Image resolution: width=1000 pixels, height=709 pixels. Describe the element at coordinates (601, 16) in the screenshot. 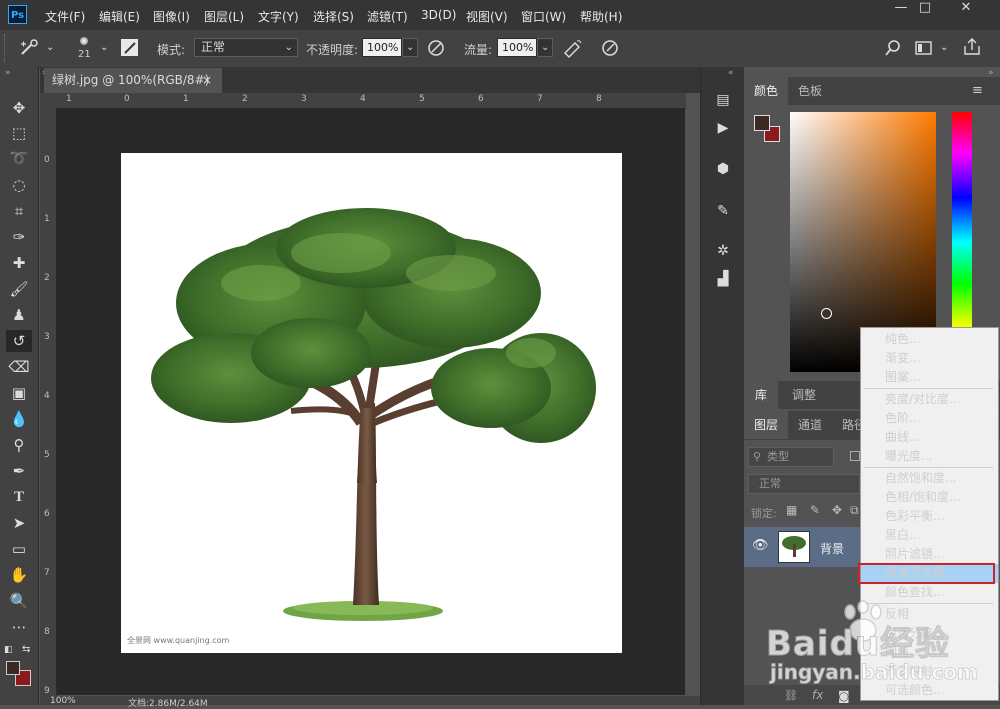

I see `menu-item-10: 帮助(H)` at that location.